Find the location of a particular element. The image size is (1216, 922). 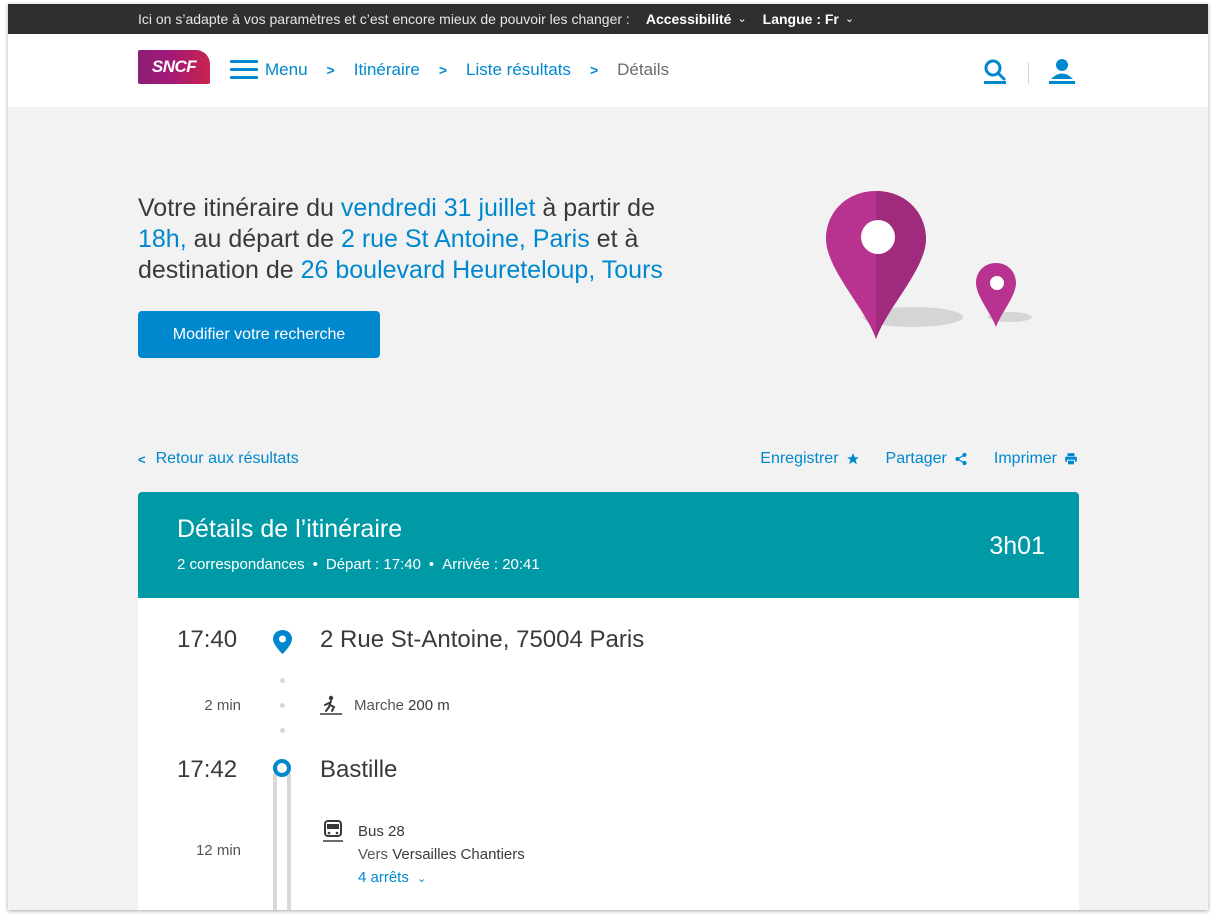

share-button: Partager is located at coordinates (927, 459).